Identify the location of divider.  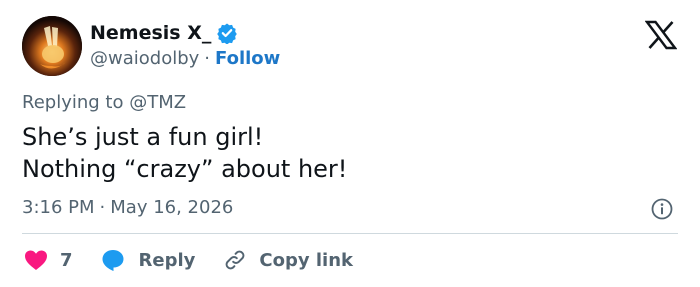
(350, 233).